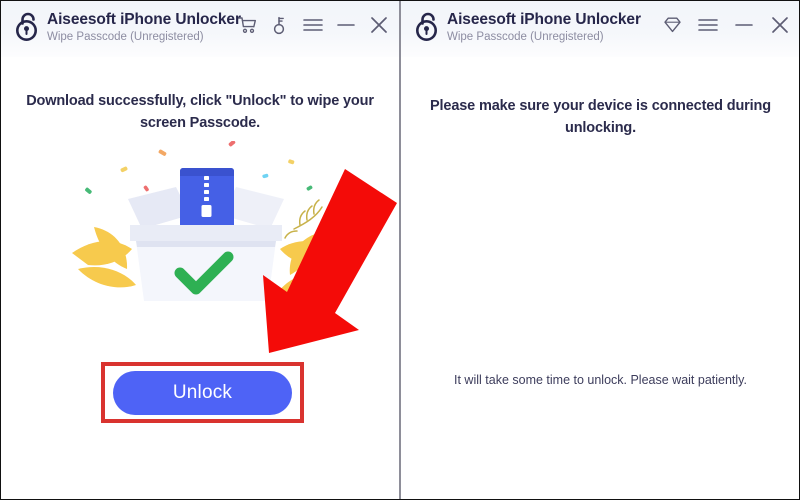 This screenshot has height=500, width=800. I want to click on app-title: Aiseesoft iPhone Unlocker, so click(144, 19).